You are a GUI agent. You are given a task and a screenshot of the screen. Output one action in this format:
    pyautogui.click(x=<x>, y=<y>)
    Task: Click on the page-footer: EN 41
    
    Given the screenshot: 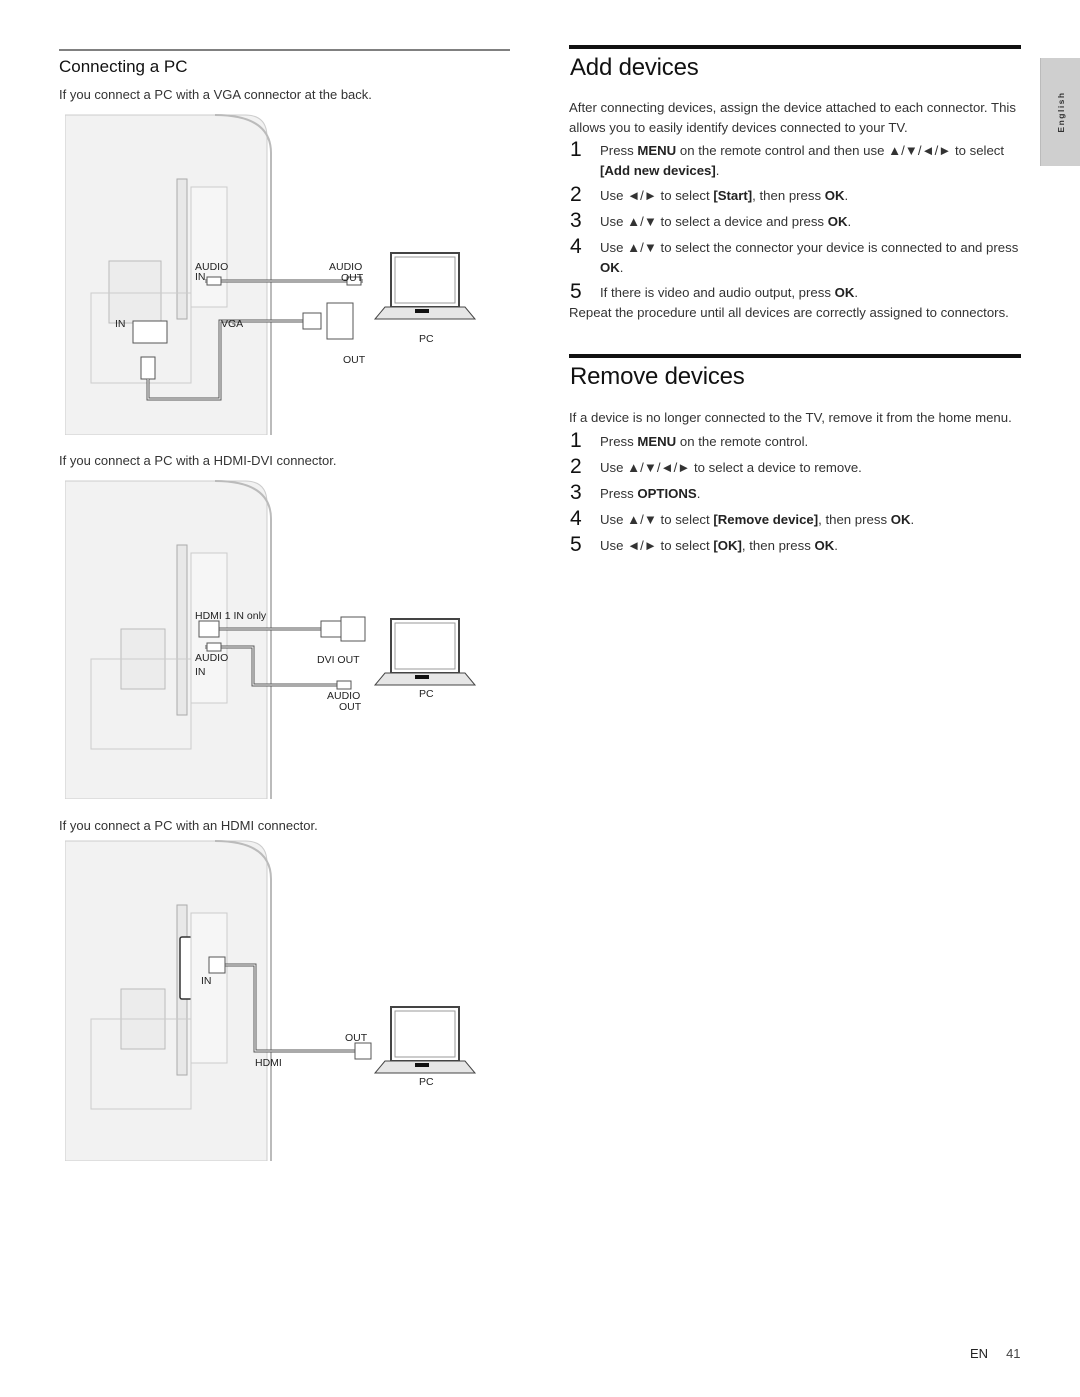 What is the action you would take?
    pyautogui.click(x=995, y=1353)
    